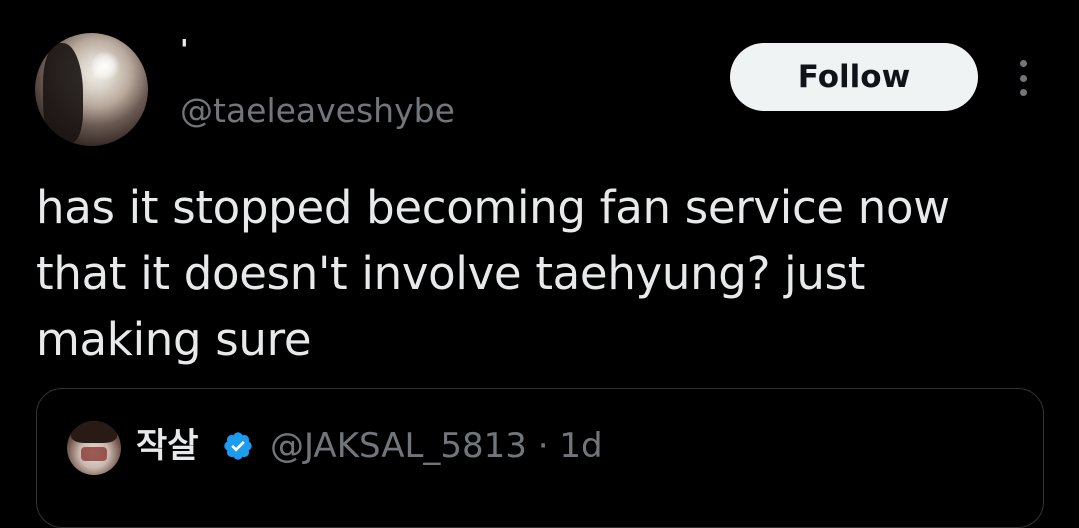 This screenshot has width=1079, height=528. Describe the element at coordinates (167, 446) in the screenshot. I see `quoted-author-display-name: 작살` at that location.